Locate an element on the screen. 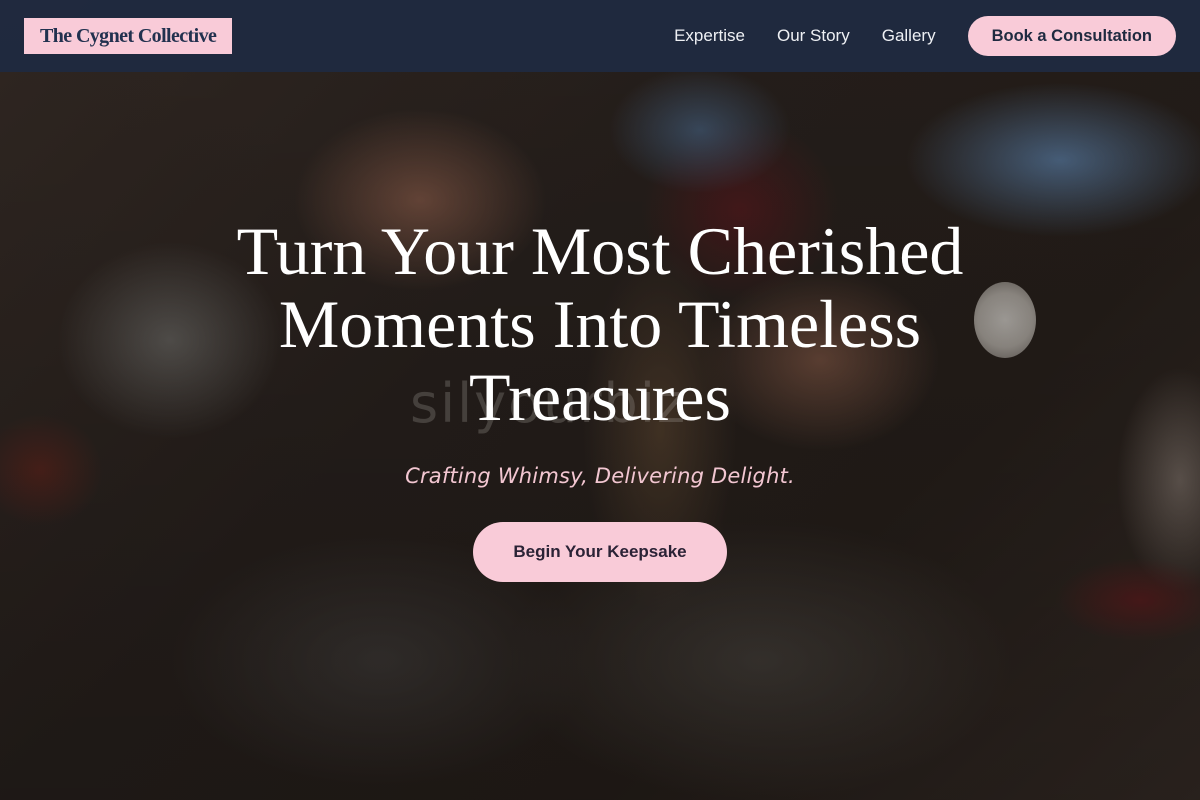 The image size is (1200, 800). book-consultation-button: Book a Consultation is located at coordinates (1071, 36).